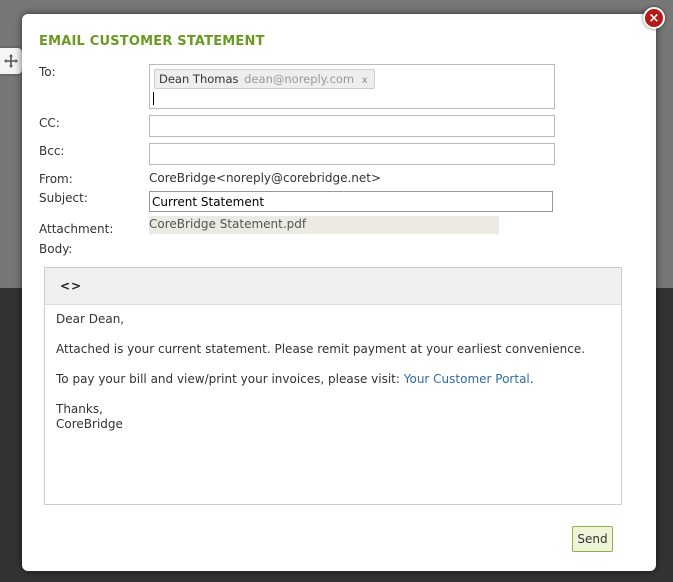  I want to click on bcc-label: Bcc:, so click(52, 151).